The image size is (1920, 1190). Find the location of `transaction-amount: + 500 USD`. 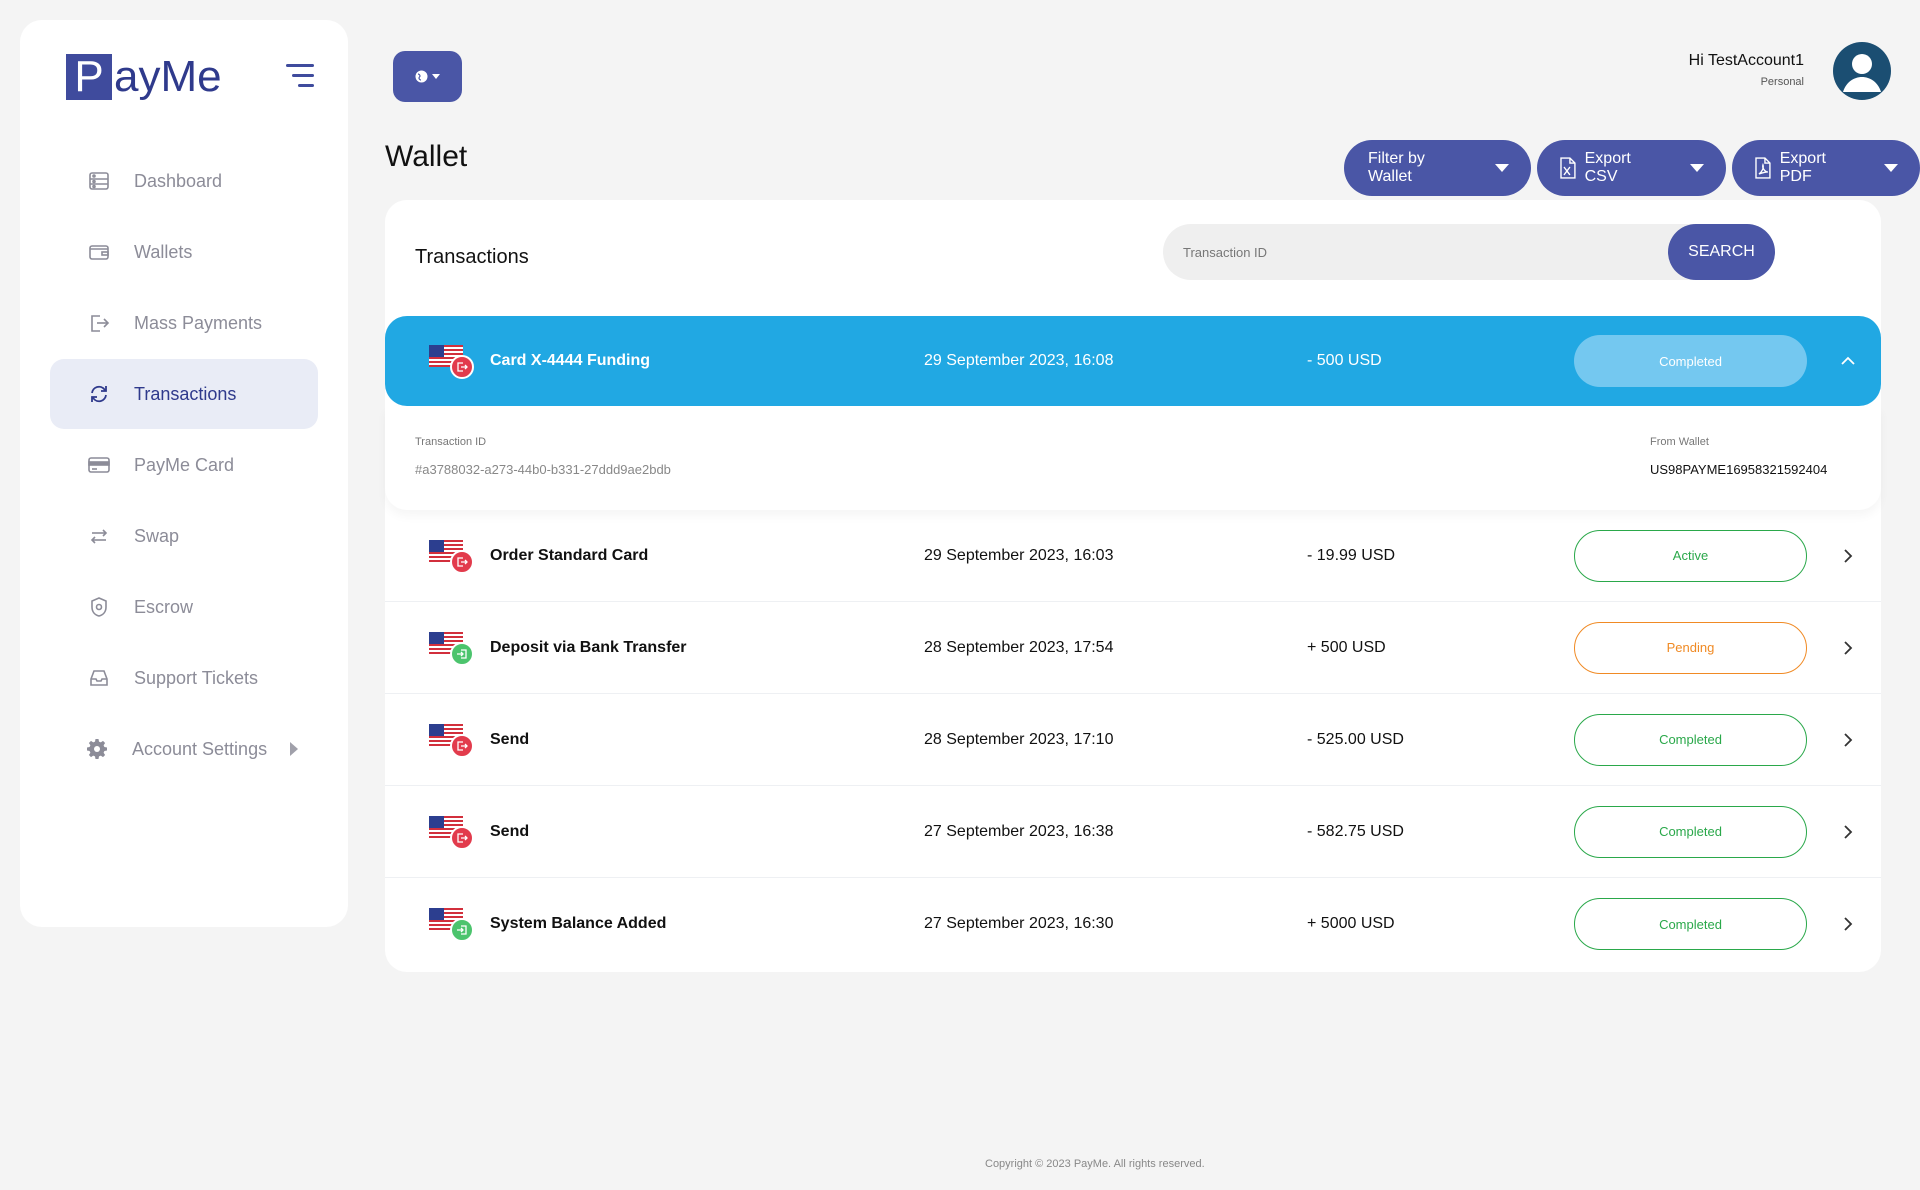

transaction-amount: + 500 USD is located at coordinates (1346, 647).